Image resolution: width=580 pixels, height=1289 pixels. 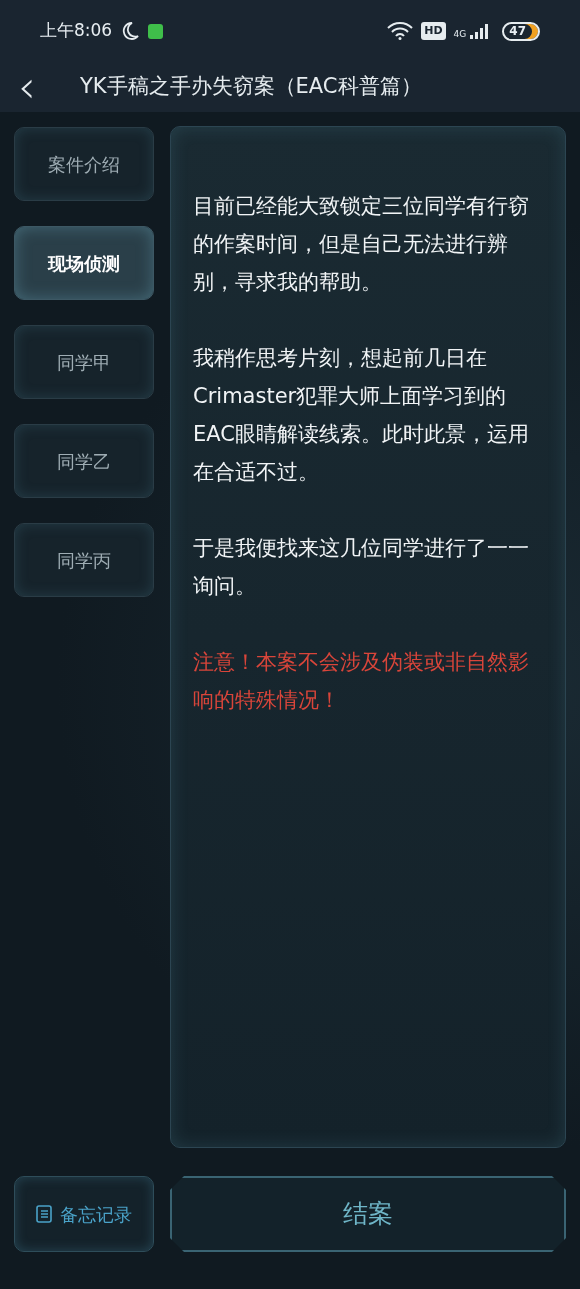 What do you see at coordinates (433, 31) in the screenshot?
I see `hd-indicator: HD` at bounding box center [433, 31].